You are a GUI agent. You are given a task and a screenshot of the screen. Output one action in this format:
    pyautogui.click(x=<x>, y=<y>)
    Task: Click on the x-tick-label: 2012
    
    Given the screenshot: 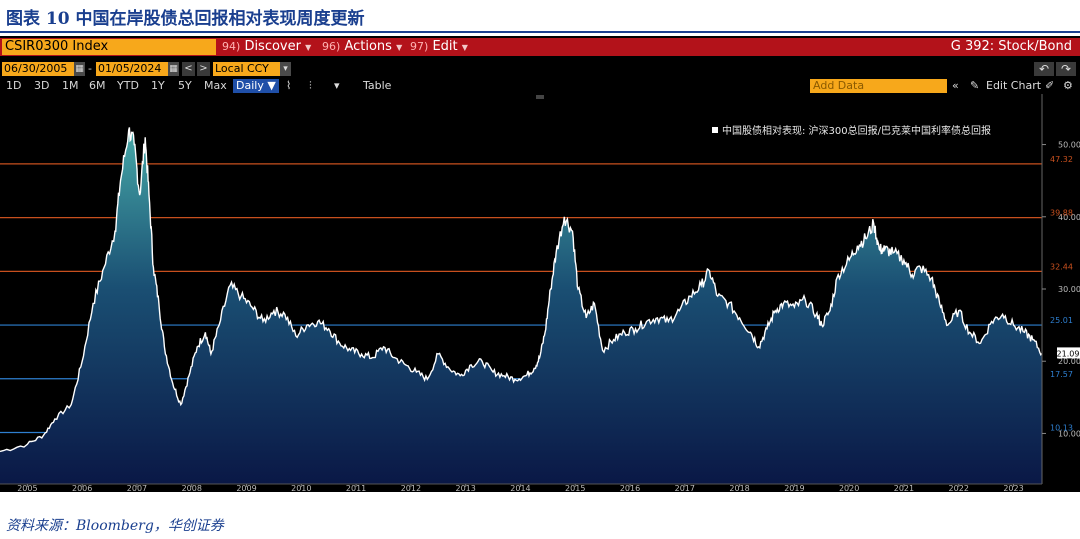 What is the action you would take?
    pyautogui.click(x=411, y=488)
    